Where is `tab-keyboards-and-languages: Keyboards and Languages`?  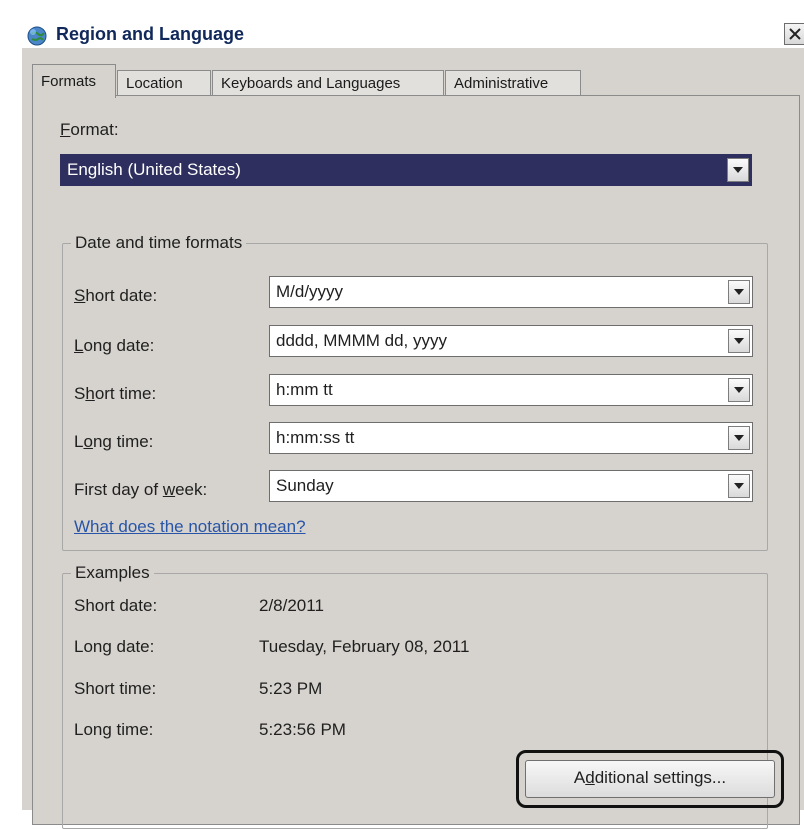 tab-keyboards-and-languages: Keyboards and Languages is located at coordinates (328, 83).